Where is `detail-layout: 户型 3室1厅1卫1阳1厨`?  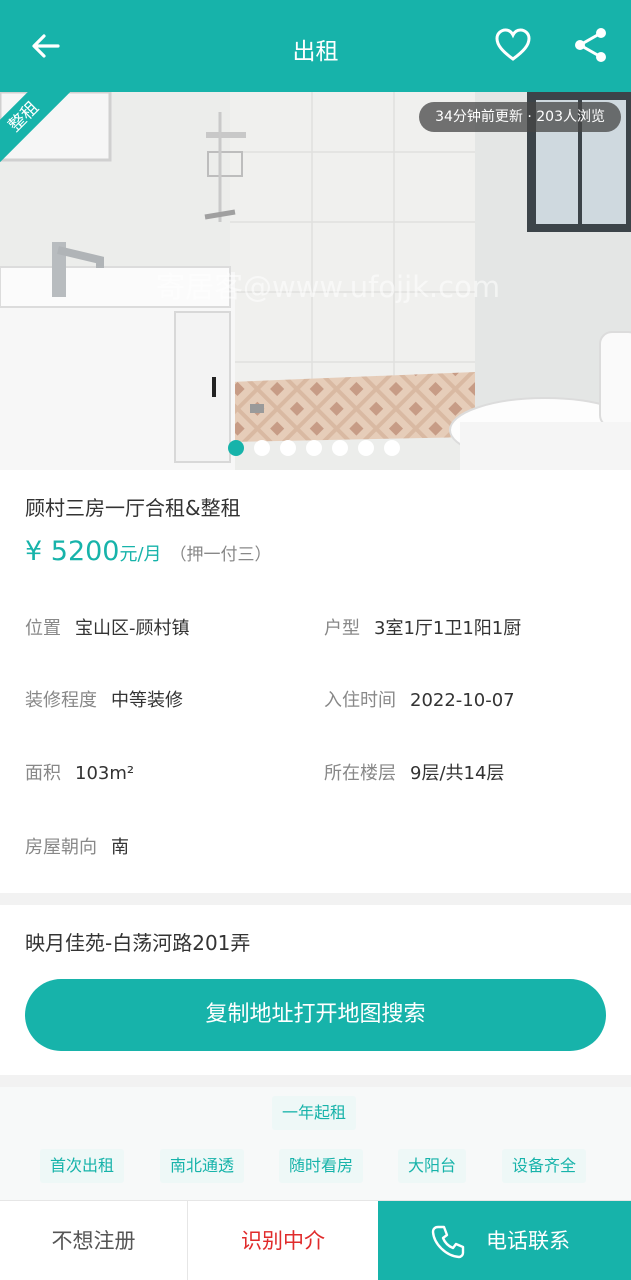
detail-layout: 户型 3室1厅1卫1阳1厨 is located at coordinates (422, 627).